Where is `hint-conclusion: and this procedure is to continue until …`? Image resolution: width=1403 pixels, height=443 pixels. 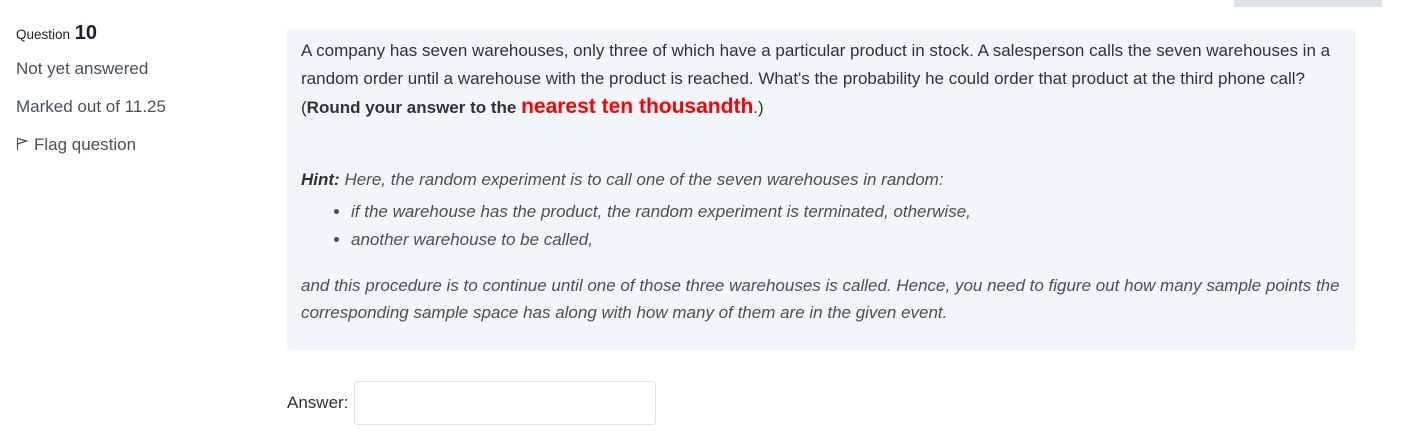
hint-conclusion: and this procedure is to continue until … is located at coordinates (820, 299).